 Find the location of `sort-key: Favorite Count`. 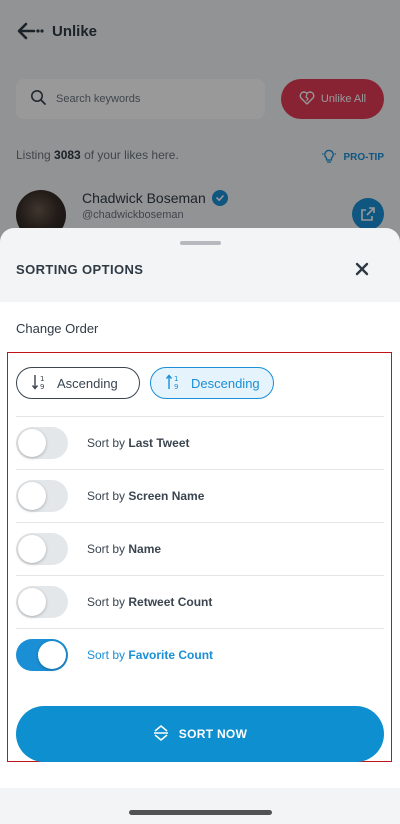

sort-key: Favorite Count is located at coordinates (171, 655).